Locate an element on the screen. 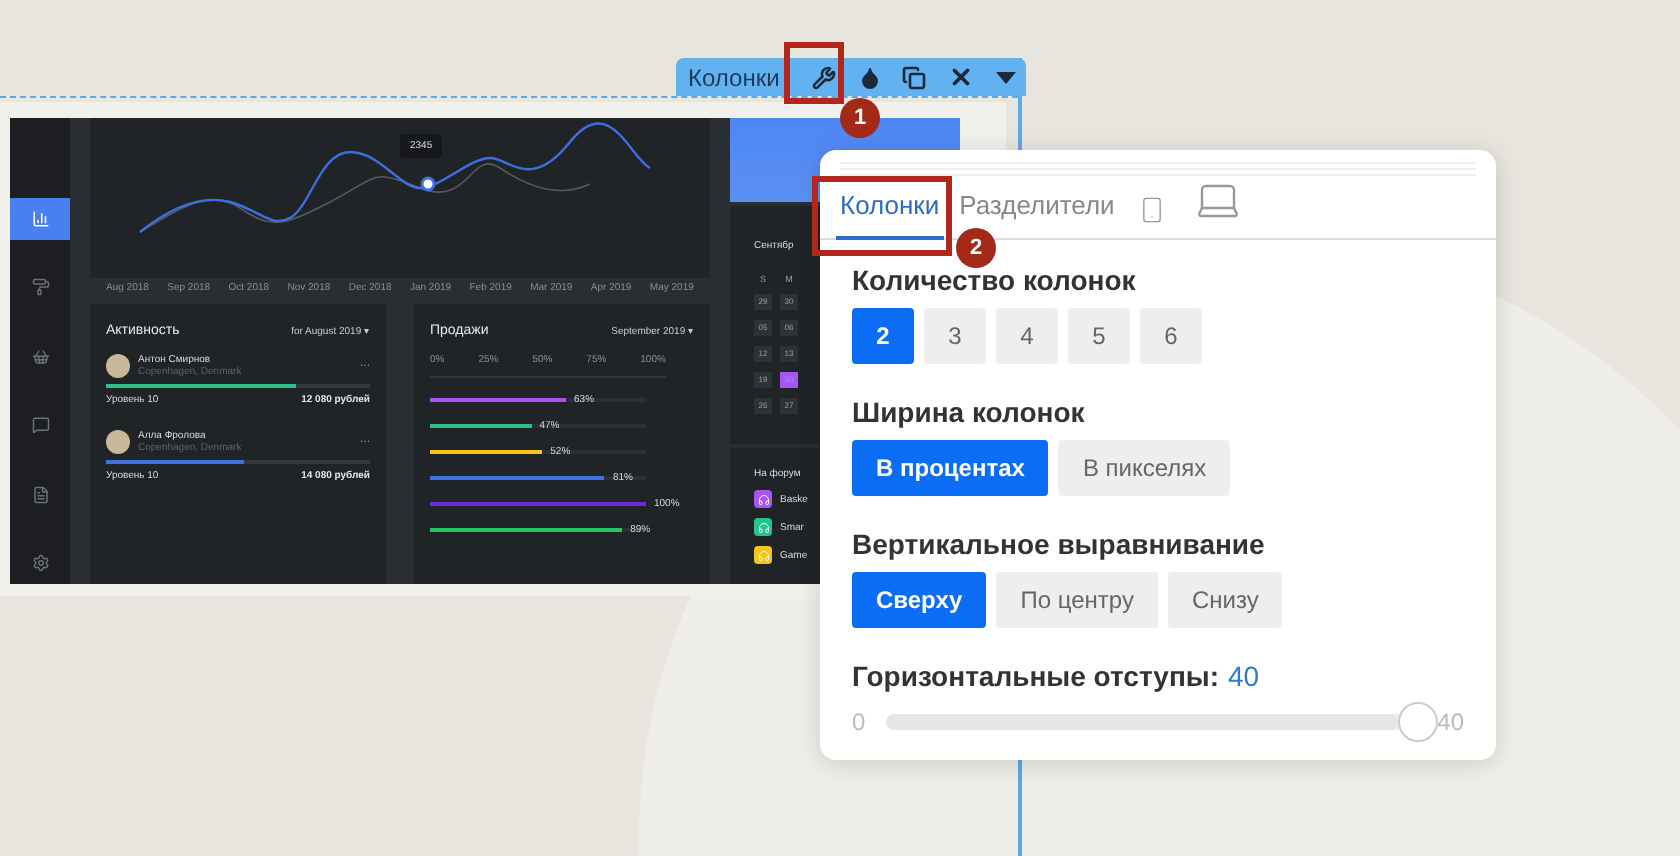 The height and width of the screenshot is (856, 1680). option-button: 4 is located at coordinates (1027, 336).